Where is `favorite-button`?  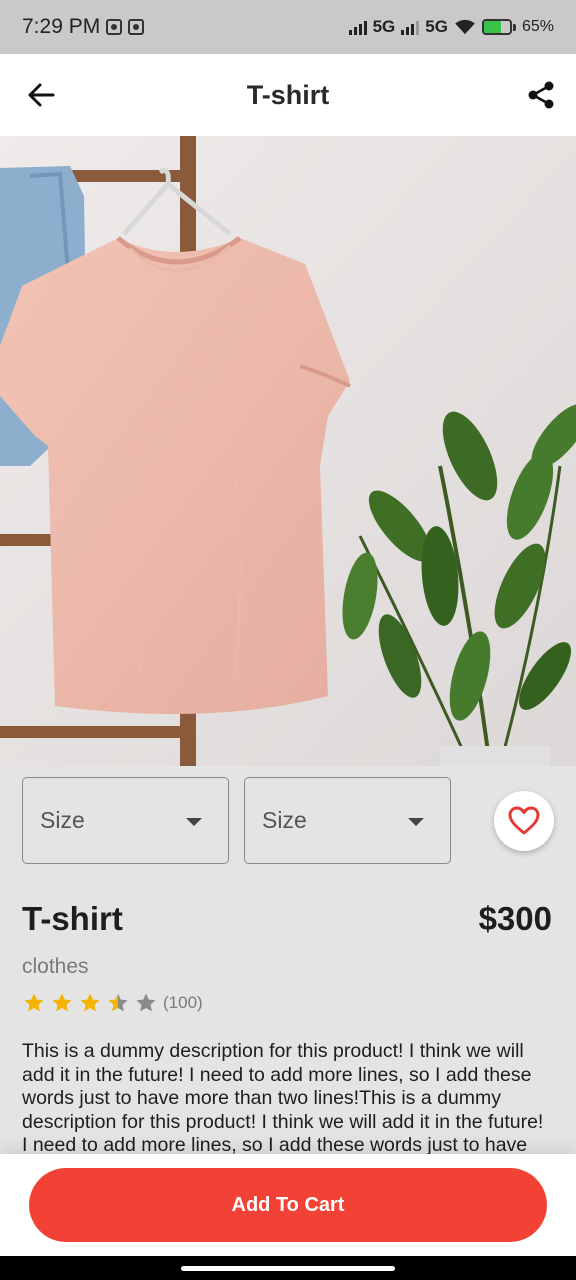 favorite-button is located at coordinates (524, 821).